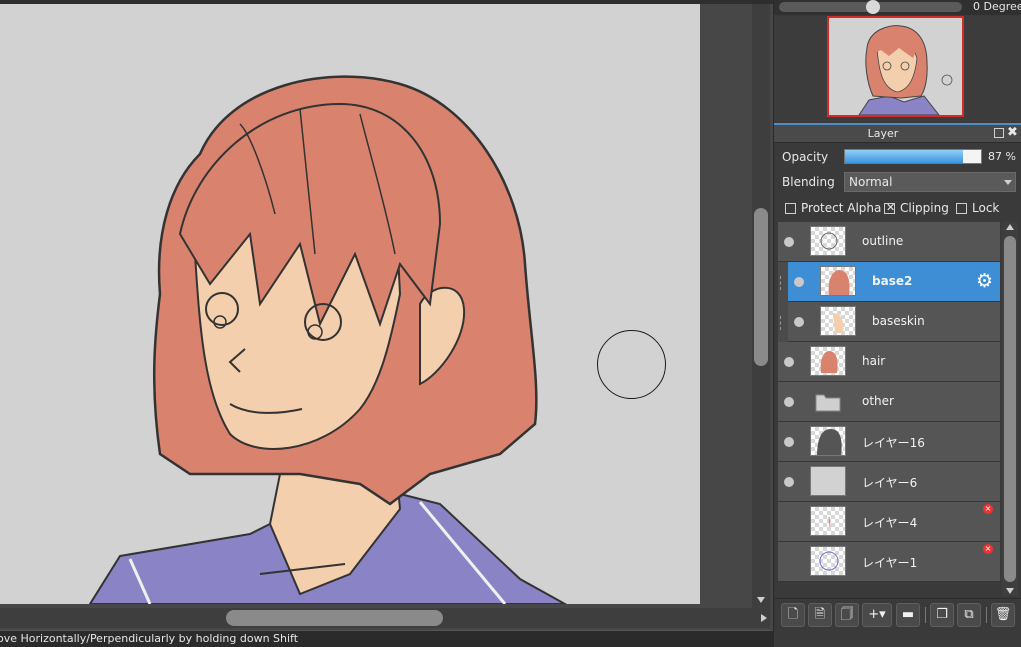 This screenshot has width=1021, height=647. I want to click on opacity-slider, so click(913, 156).